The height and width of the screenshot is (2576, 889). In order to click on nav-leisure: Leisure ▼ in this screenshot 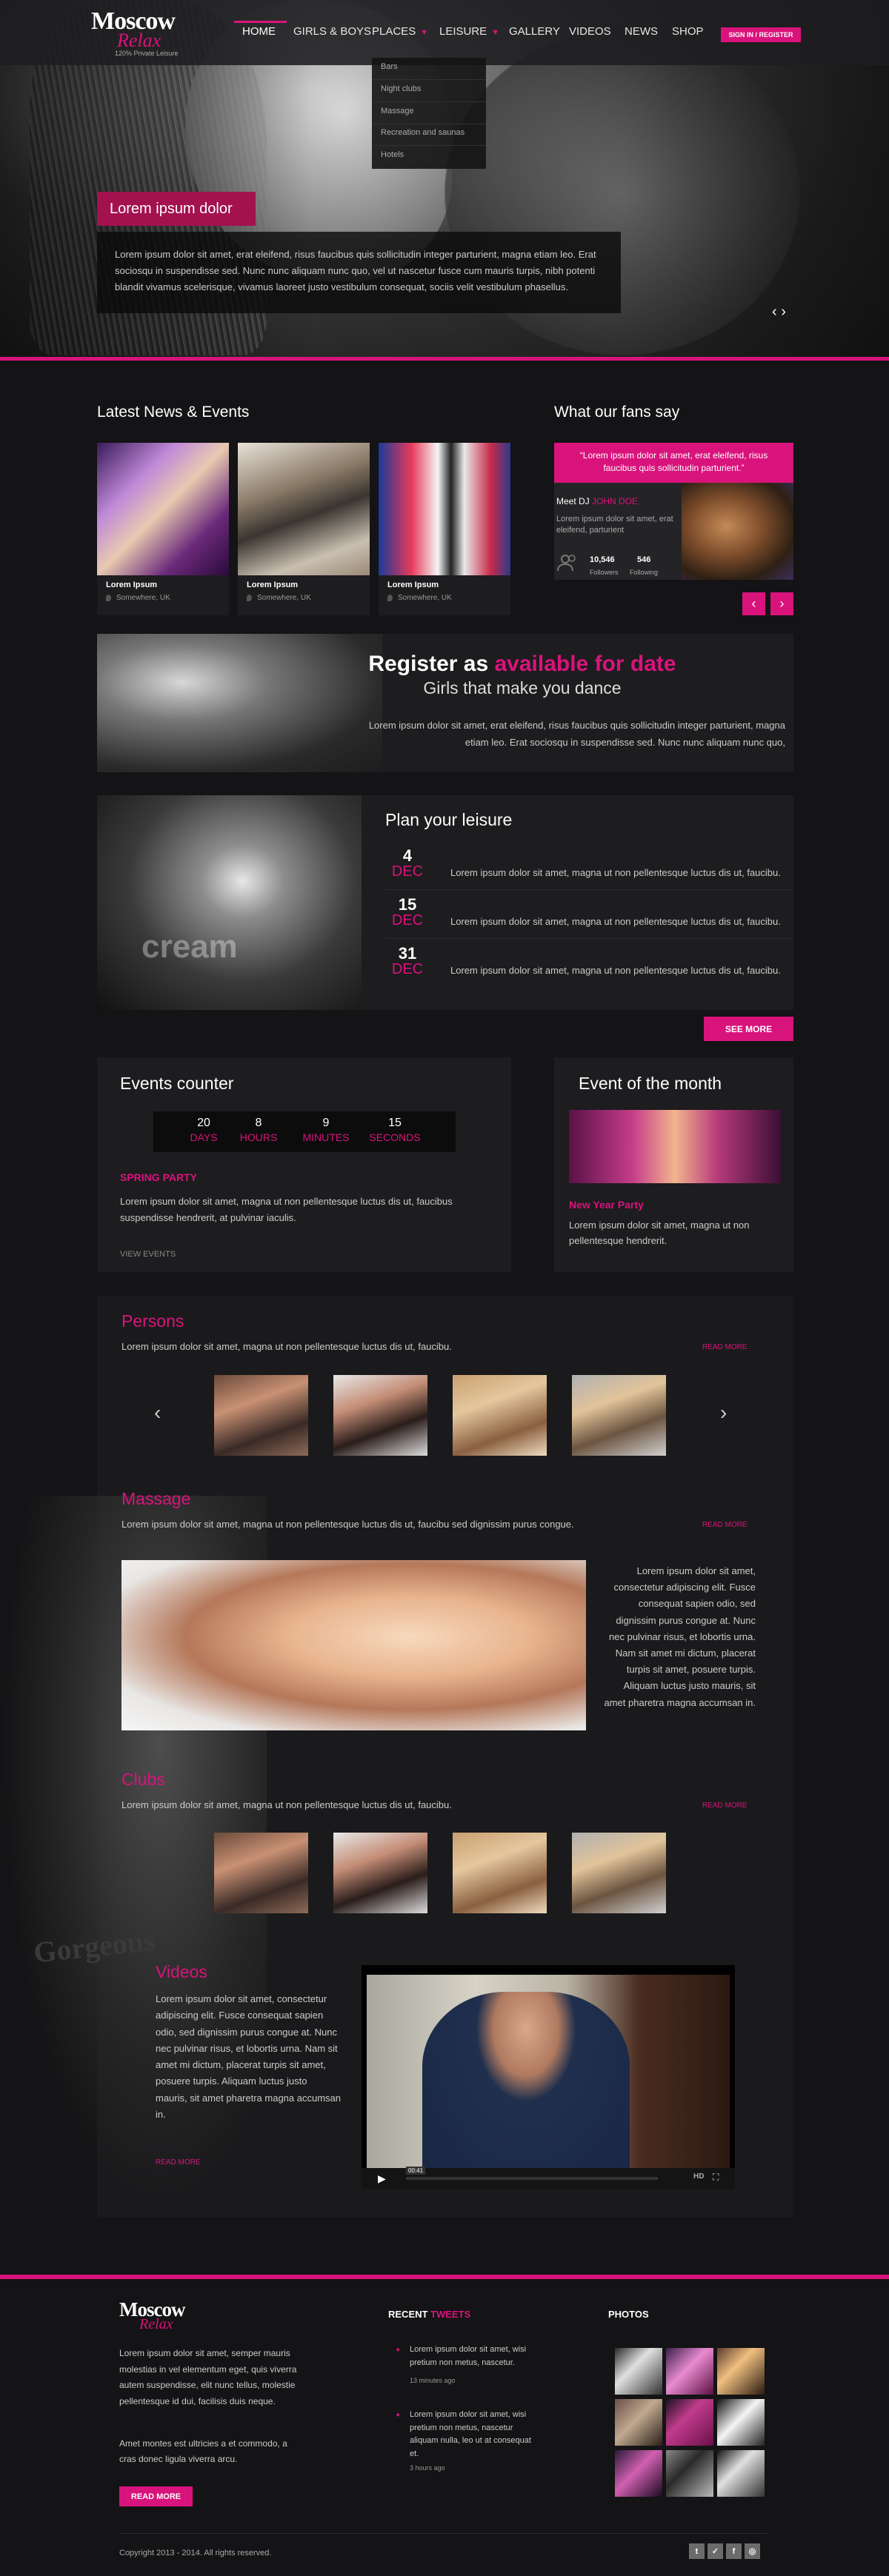, I will do `click(469, 31)`.